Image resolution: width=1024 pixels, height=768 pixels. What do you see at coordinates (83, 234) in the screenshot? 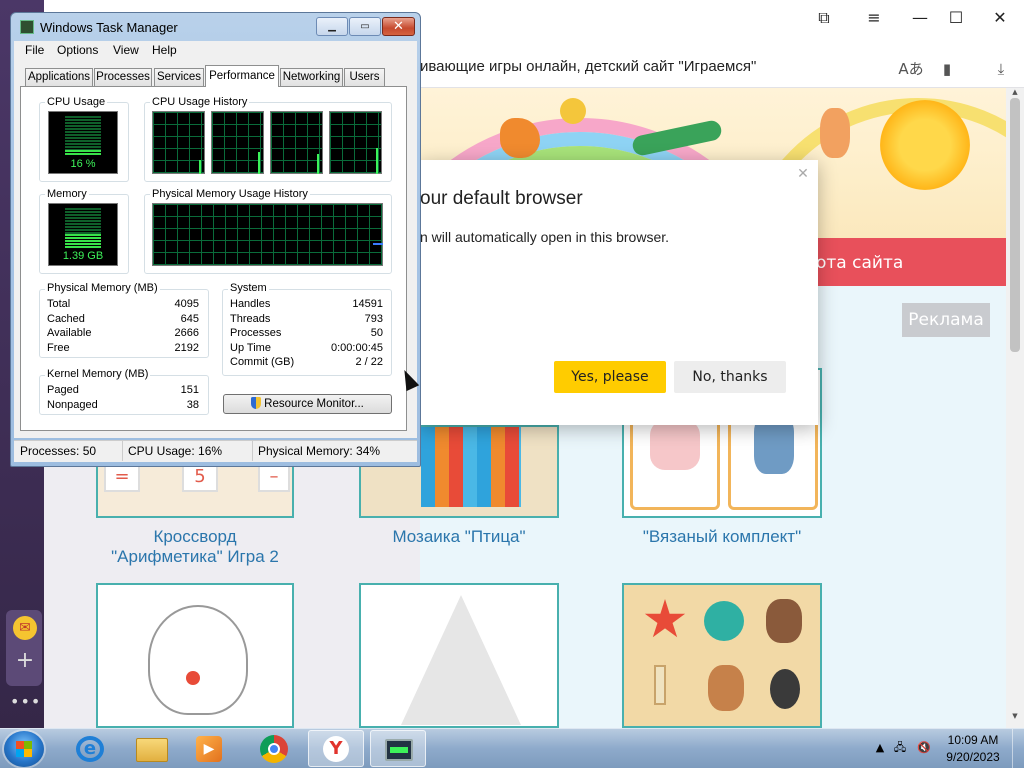
I see `memory-meter: 1.39 GB` at bounding box center [83, 234].